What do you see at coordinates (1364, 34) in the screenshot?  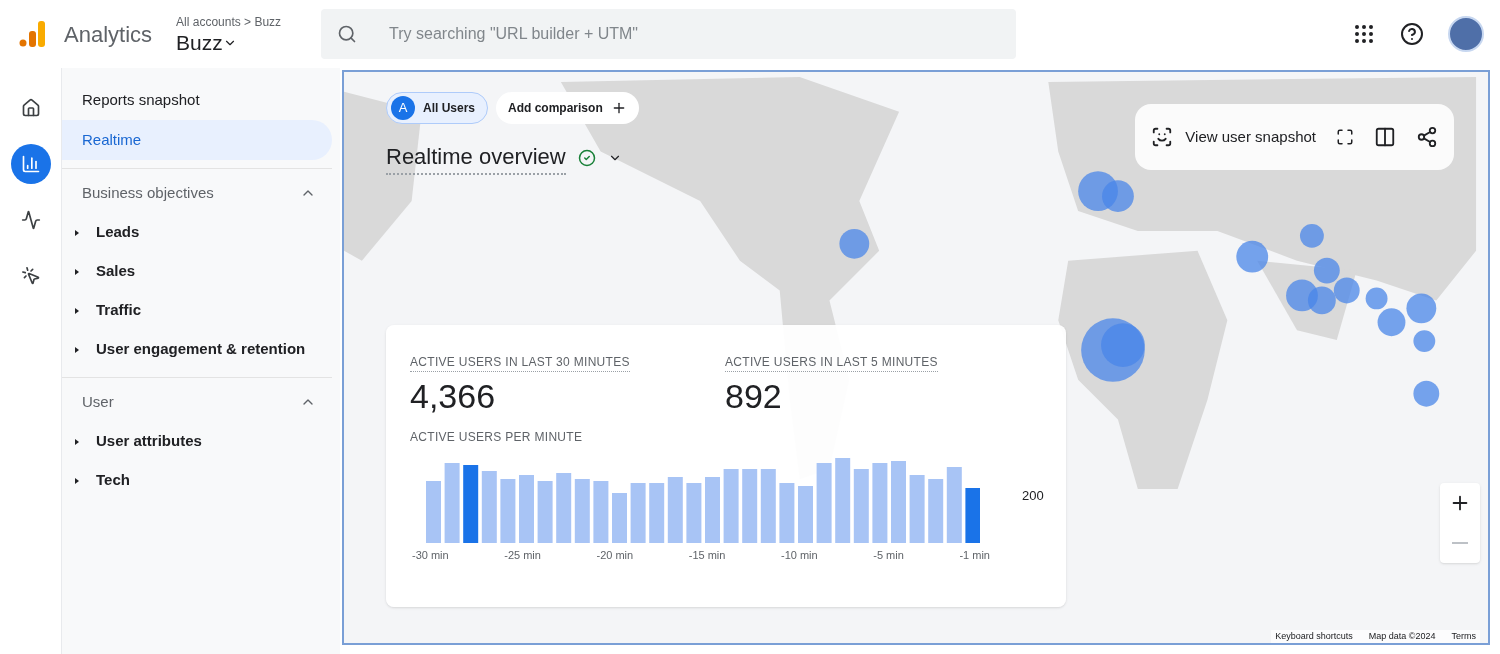 I see `apps-grid-icon` at bounding box center [1364, 34].